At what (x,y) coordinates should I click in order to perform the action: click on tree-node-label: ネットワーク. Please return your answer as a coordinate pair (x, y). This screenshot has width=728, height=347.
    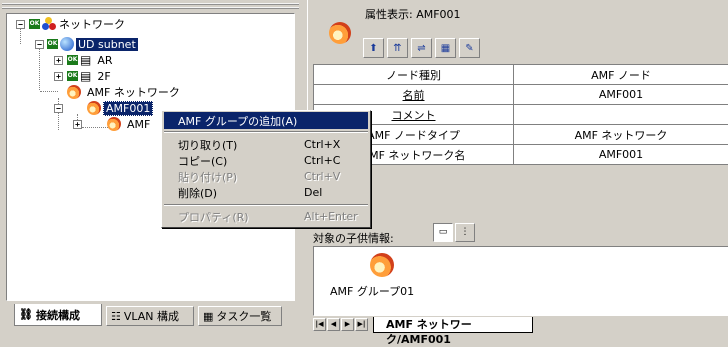
    Looking at the image, I should click on (92, 24).